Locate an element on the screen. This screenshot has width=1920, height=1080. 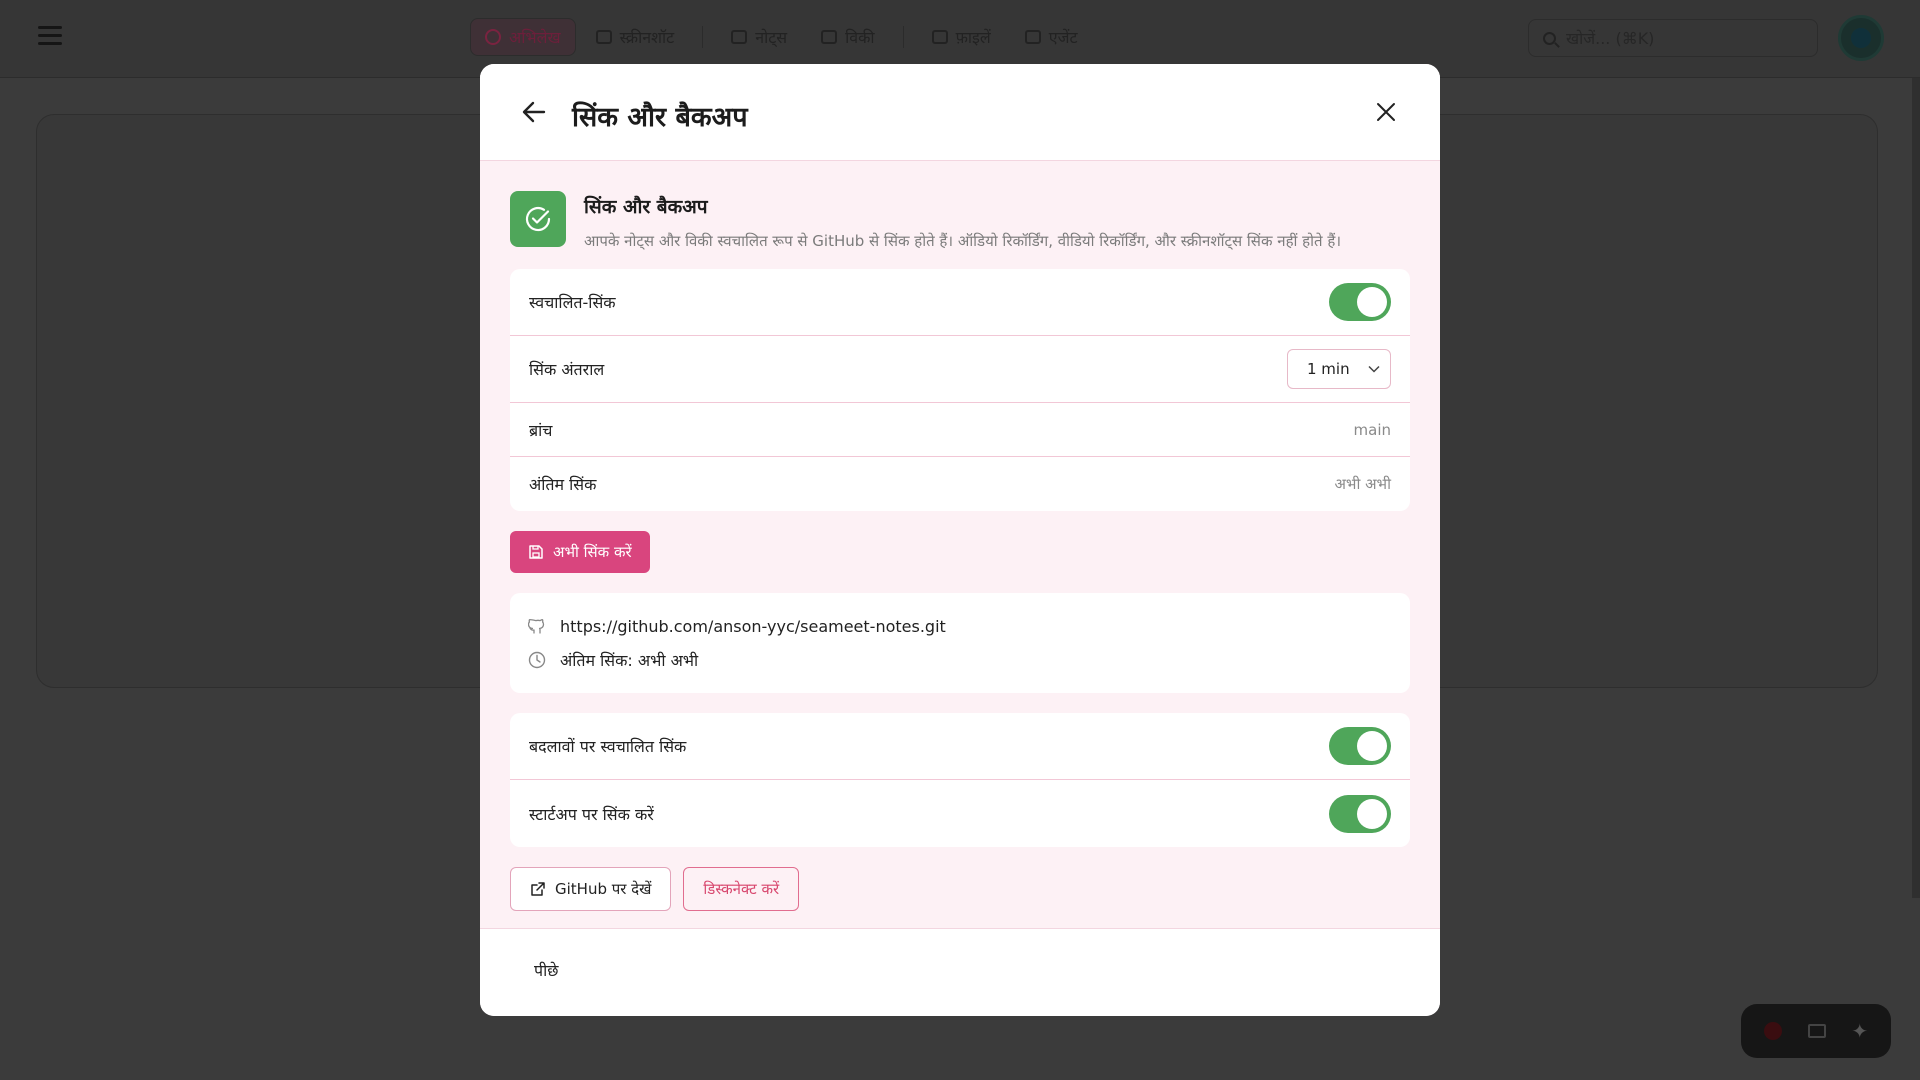
sync-on-changes-label: बदलावों पर स्वचालित सिंक is located at coordinates (608, 746).